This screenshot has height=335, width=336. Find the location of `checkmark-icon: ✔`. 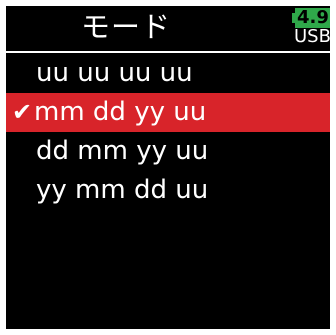

checkmark-icon: ✔ is located at coordinates (22, 112).